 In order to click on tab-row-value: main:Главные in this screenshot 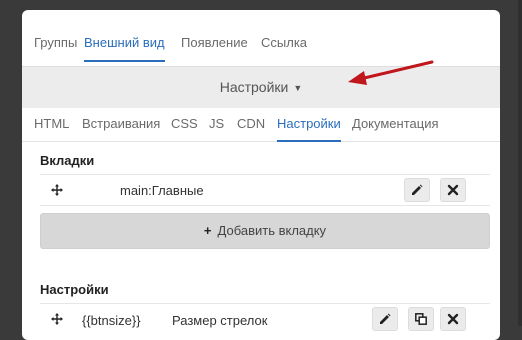, I will do `click(162, 190)`.